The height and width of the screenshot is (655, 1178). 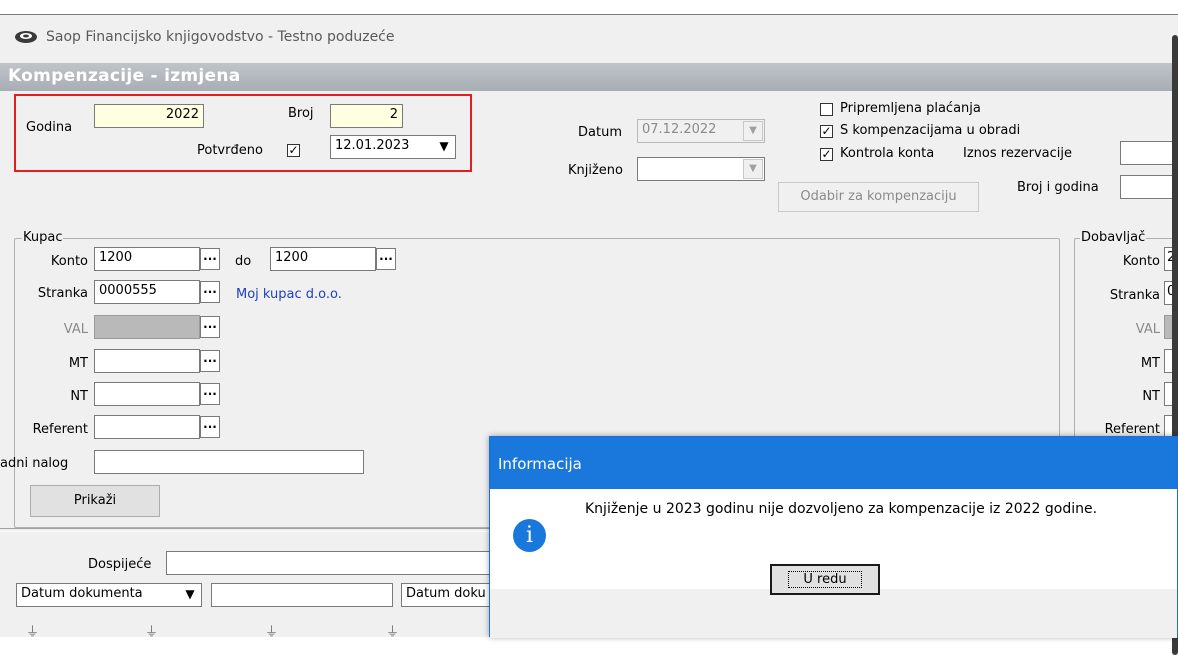 What do you see at coordinates (49, 127) in the screenshot?
I see `godina-label: Godina` at bounding box center [49, 127].